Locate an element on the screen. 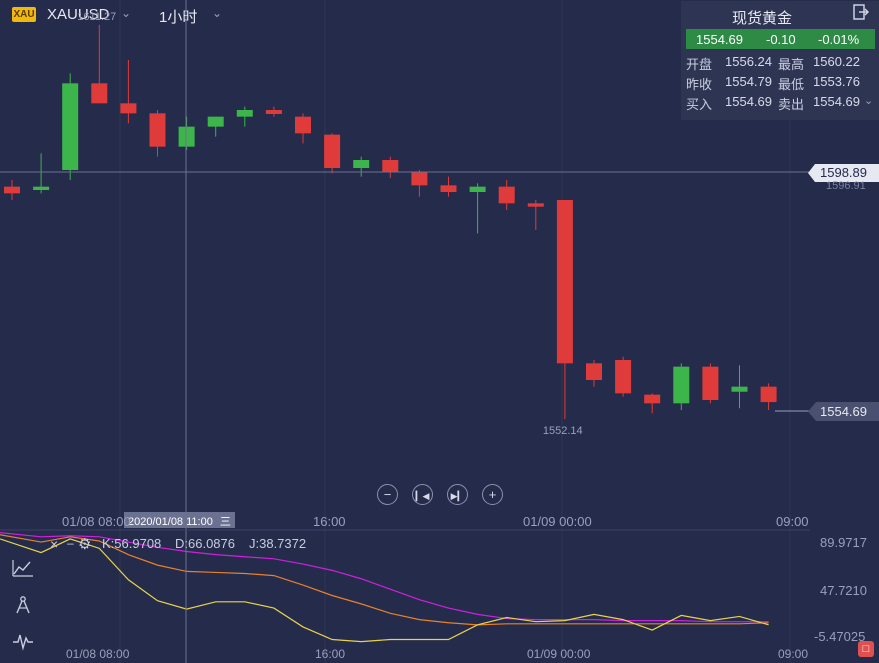 The height and width of the screenshot is (663, 879). indicator-icon is located at coordinates (23, 641).